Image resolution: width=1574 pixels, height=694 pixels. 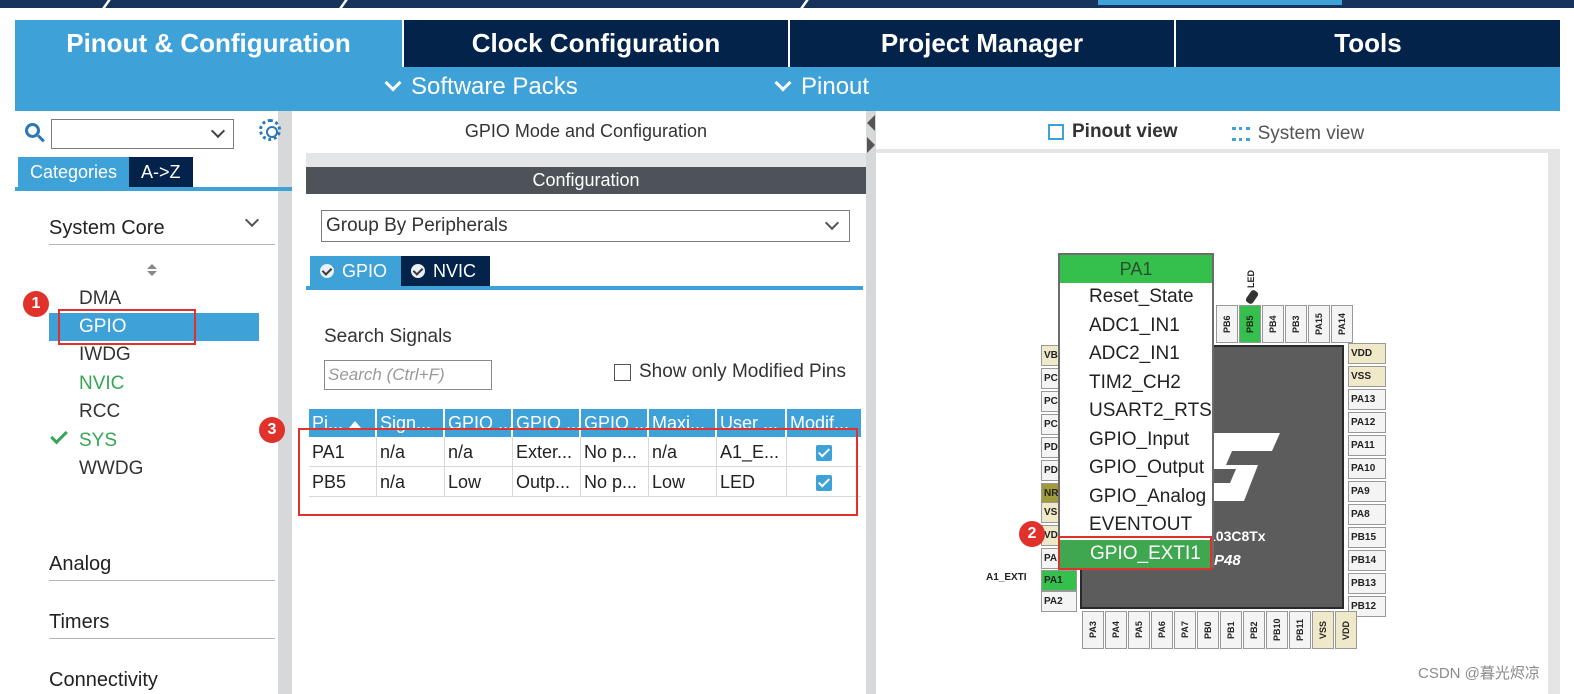 I want to click on menu-item-gpio-analog: GPIO_Analog, so click(x=1136, y=497).